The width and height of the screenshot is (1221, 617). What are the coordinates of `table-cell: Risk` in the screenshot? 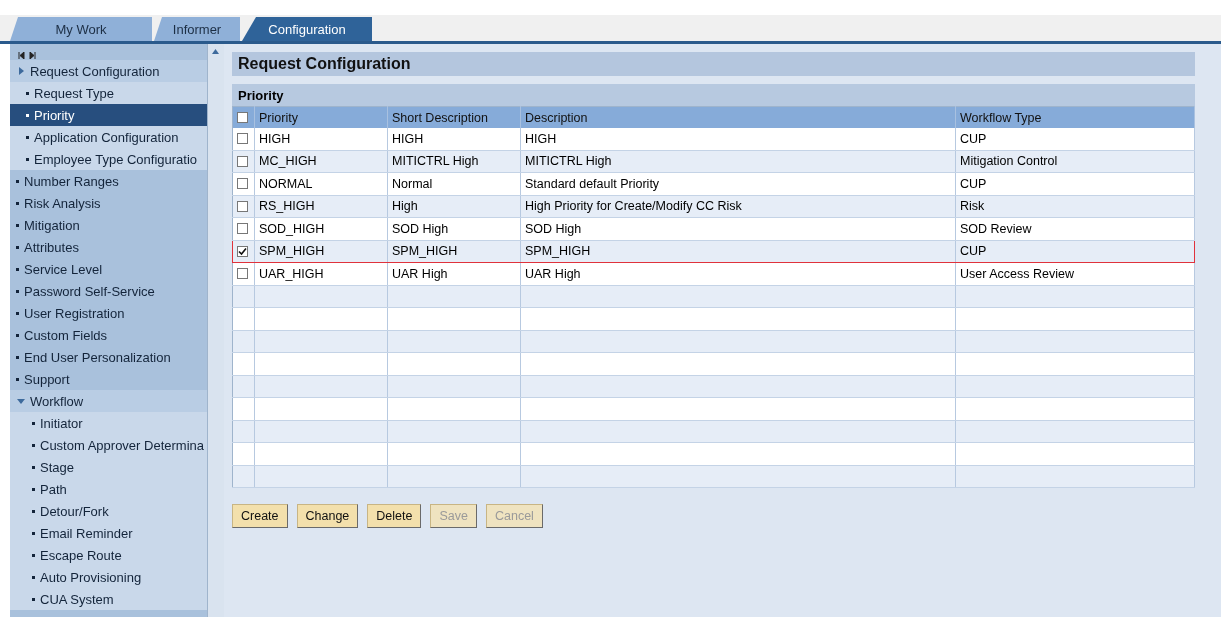 It's located at (1075, 206).